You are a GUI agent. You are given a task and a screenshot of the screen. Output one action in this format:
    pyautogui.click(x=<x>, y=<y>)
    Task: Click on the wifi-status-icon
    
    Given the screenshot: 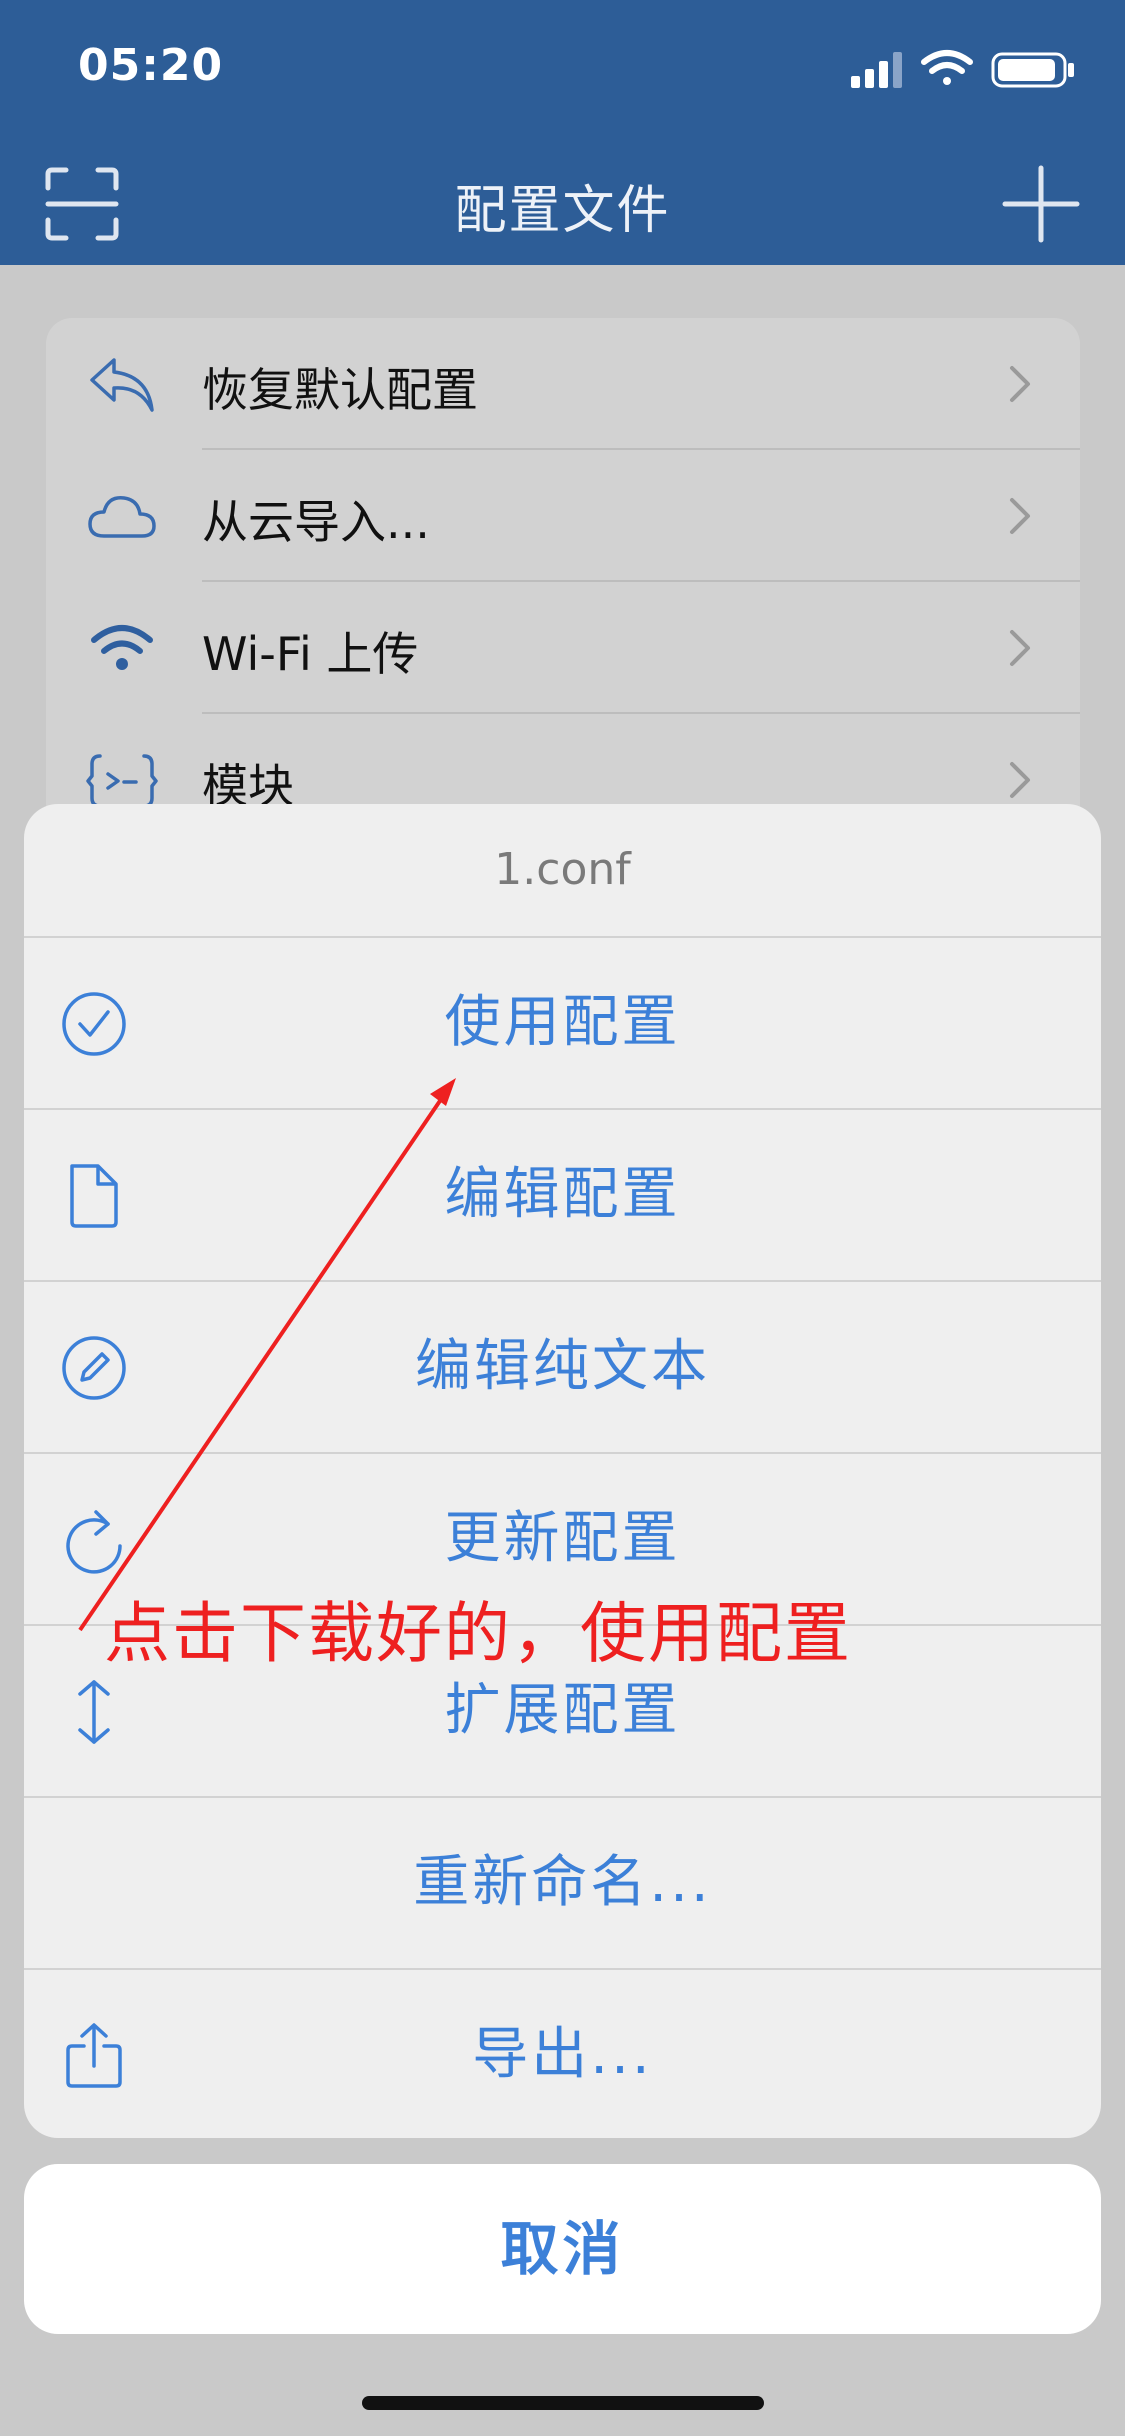 What is the action you would take?
    pyautogui.click(x=947, y=67)
    